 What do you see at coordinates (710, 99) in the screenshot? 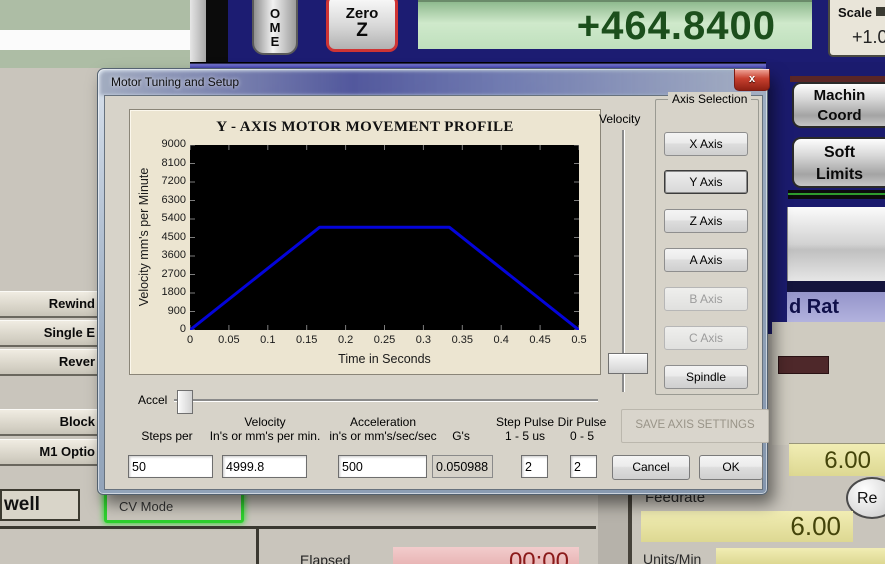
I see `axis-selection-title: Axis Selection` at bounding box center [710, 99].